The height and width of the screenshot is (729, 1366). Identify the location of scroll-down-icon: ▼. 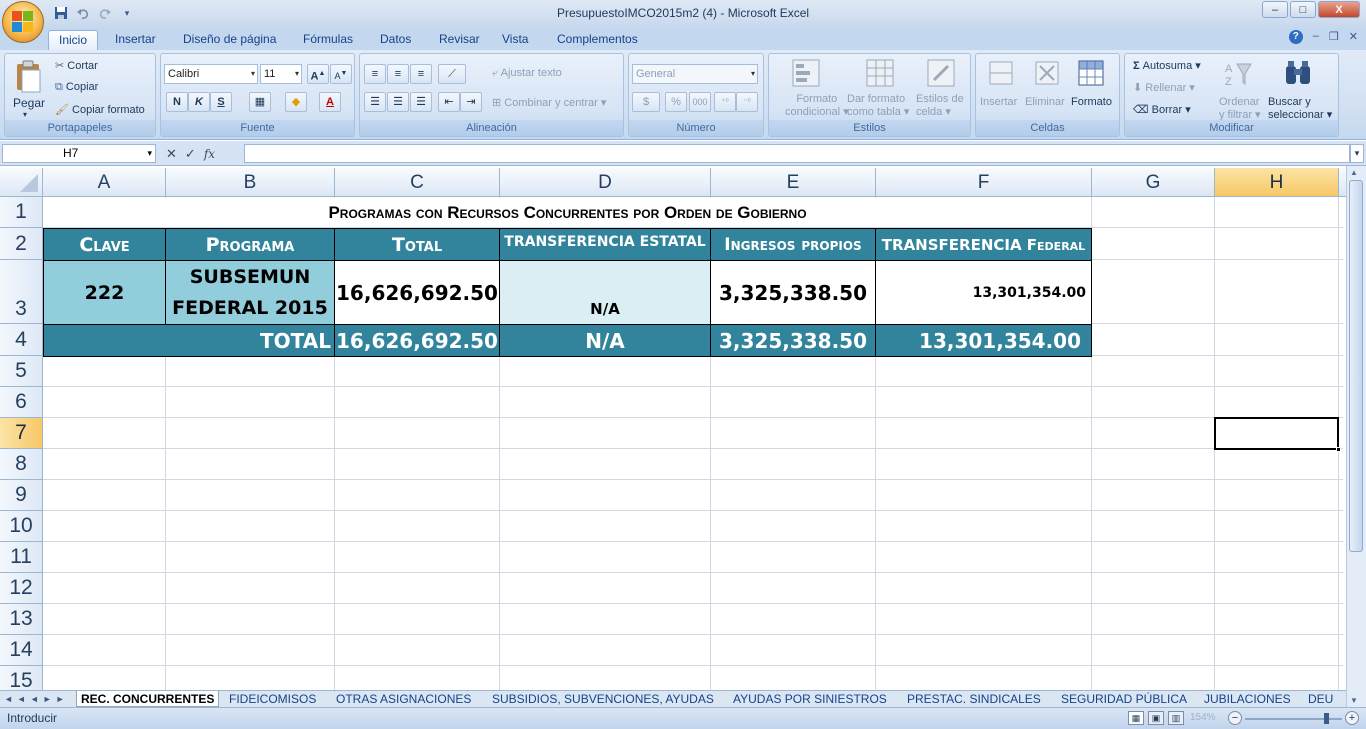
(1354, 700).